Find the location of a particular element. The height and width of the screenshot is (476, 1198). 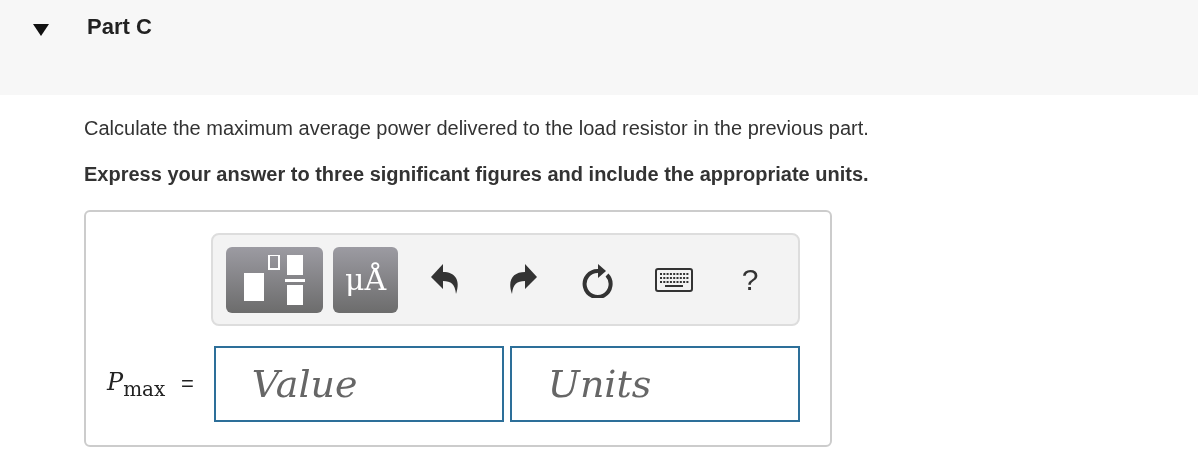

fraction-template-icon is located at coordinates (274, 279).